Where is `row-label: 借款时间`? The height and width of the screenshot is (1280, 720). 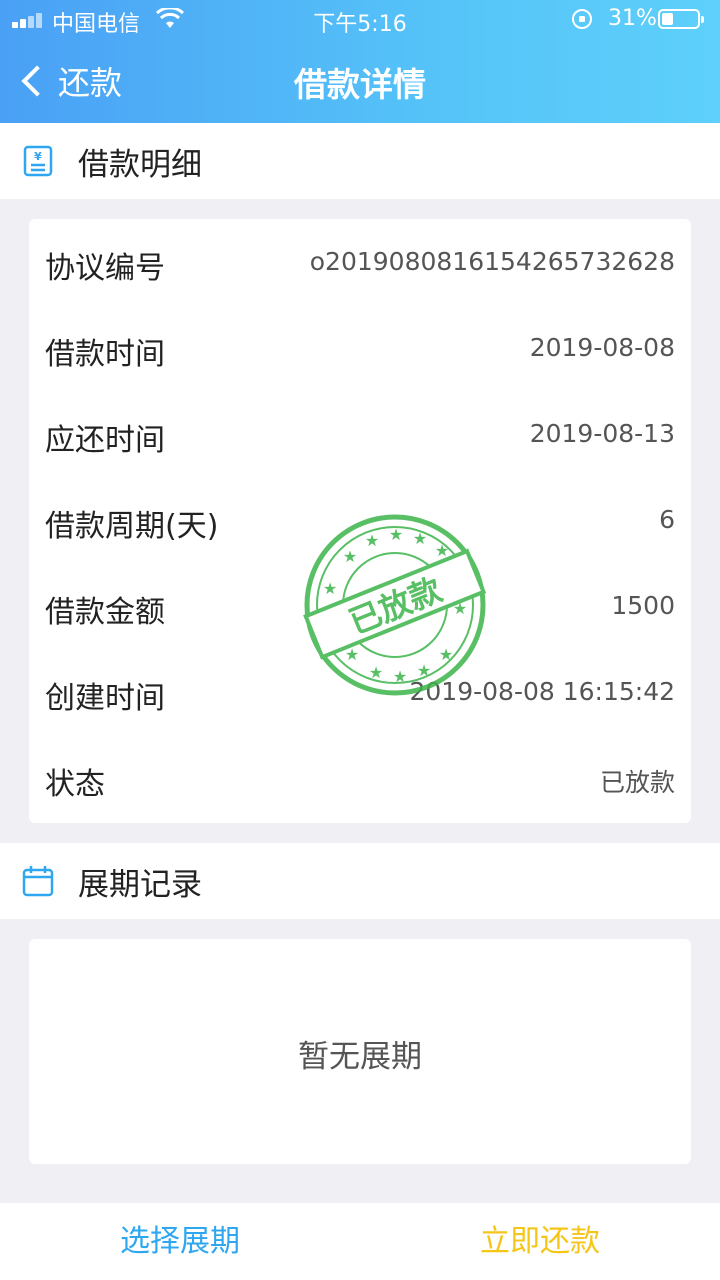 row-label: 借款时间 is located at coordinates (105, 354).